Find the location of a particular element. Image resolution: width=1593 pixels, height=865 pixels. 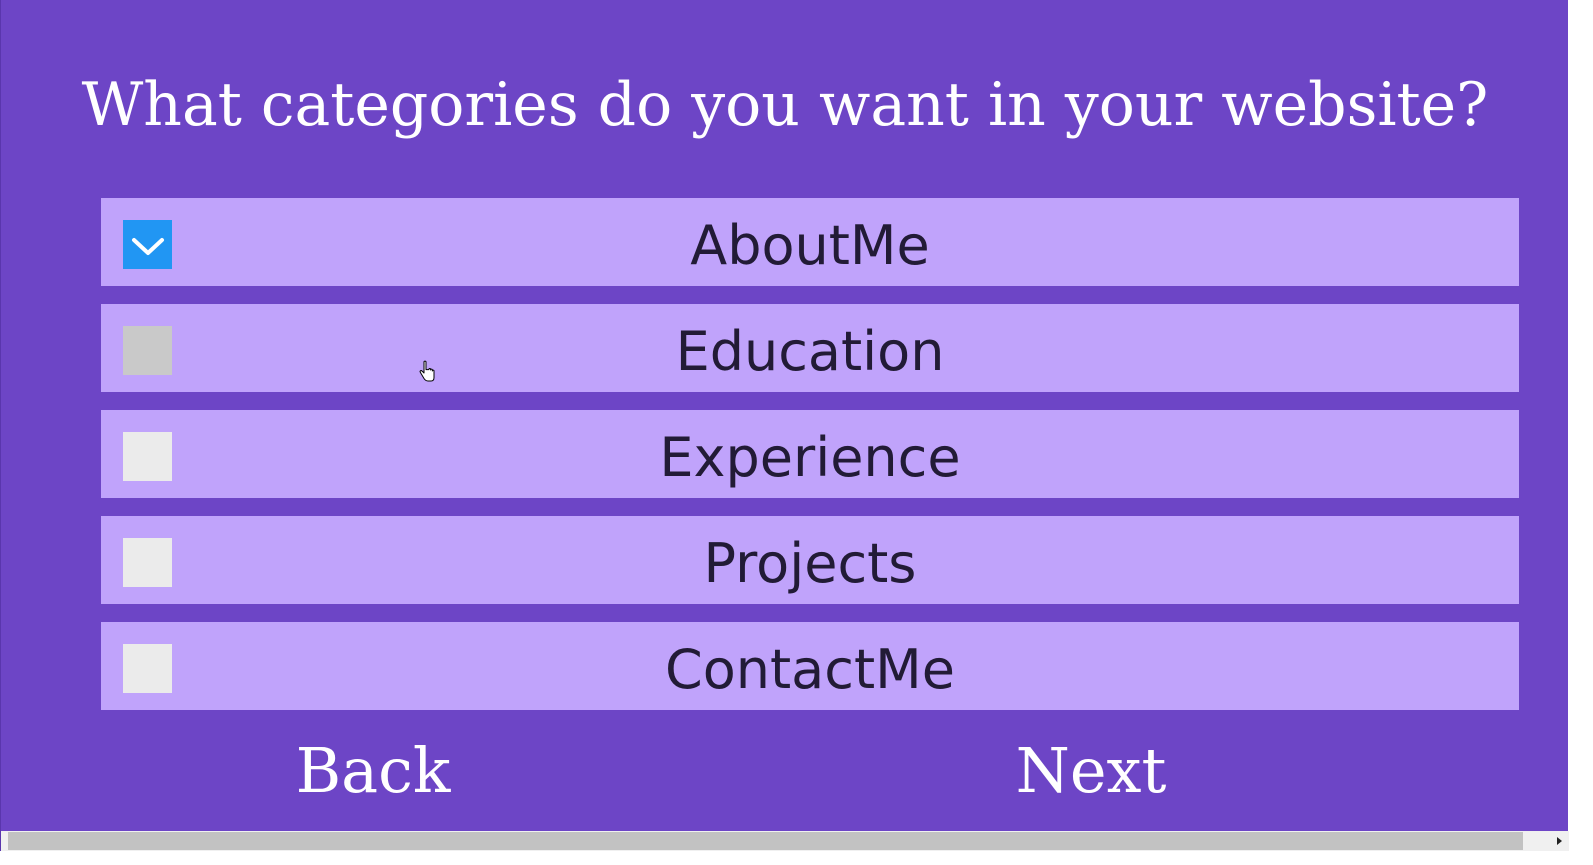

category-row-projects: Projects is located at coordinates (810, 560).